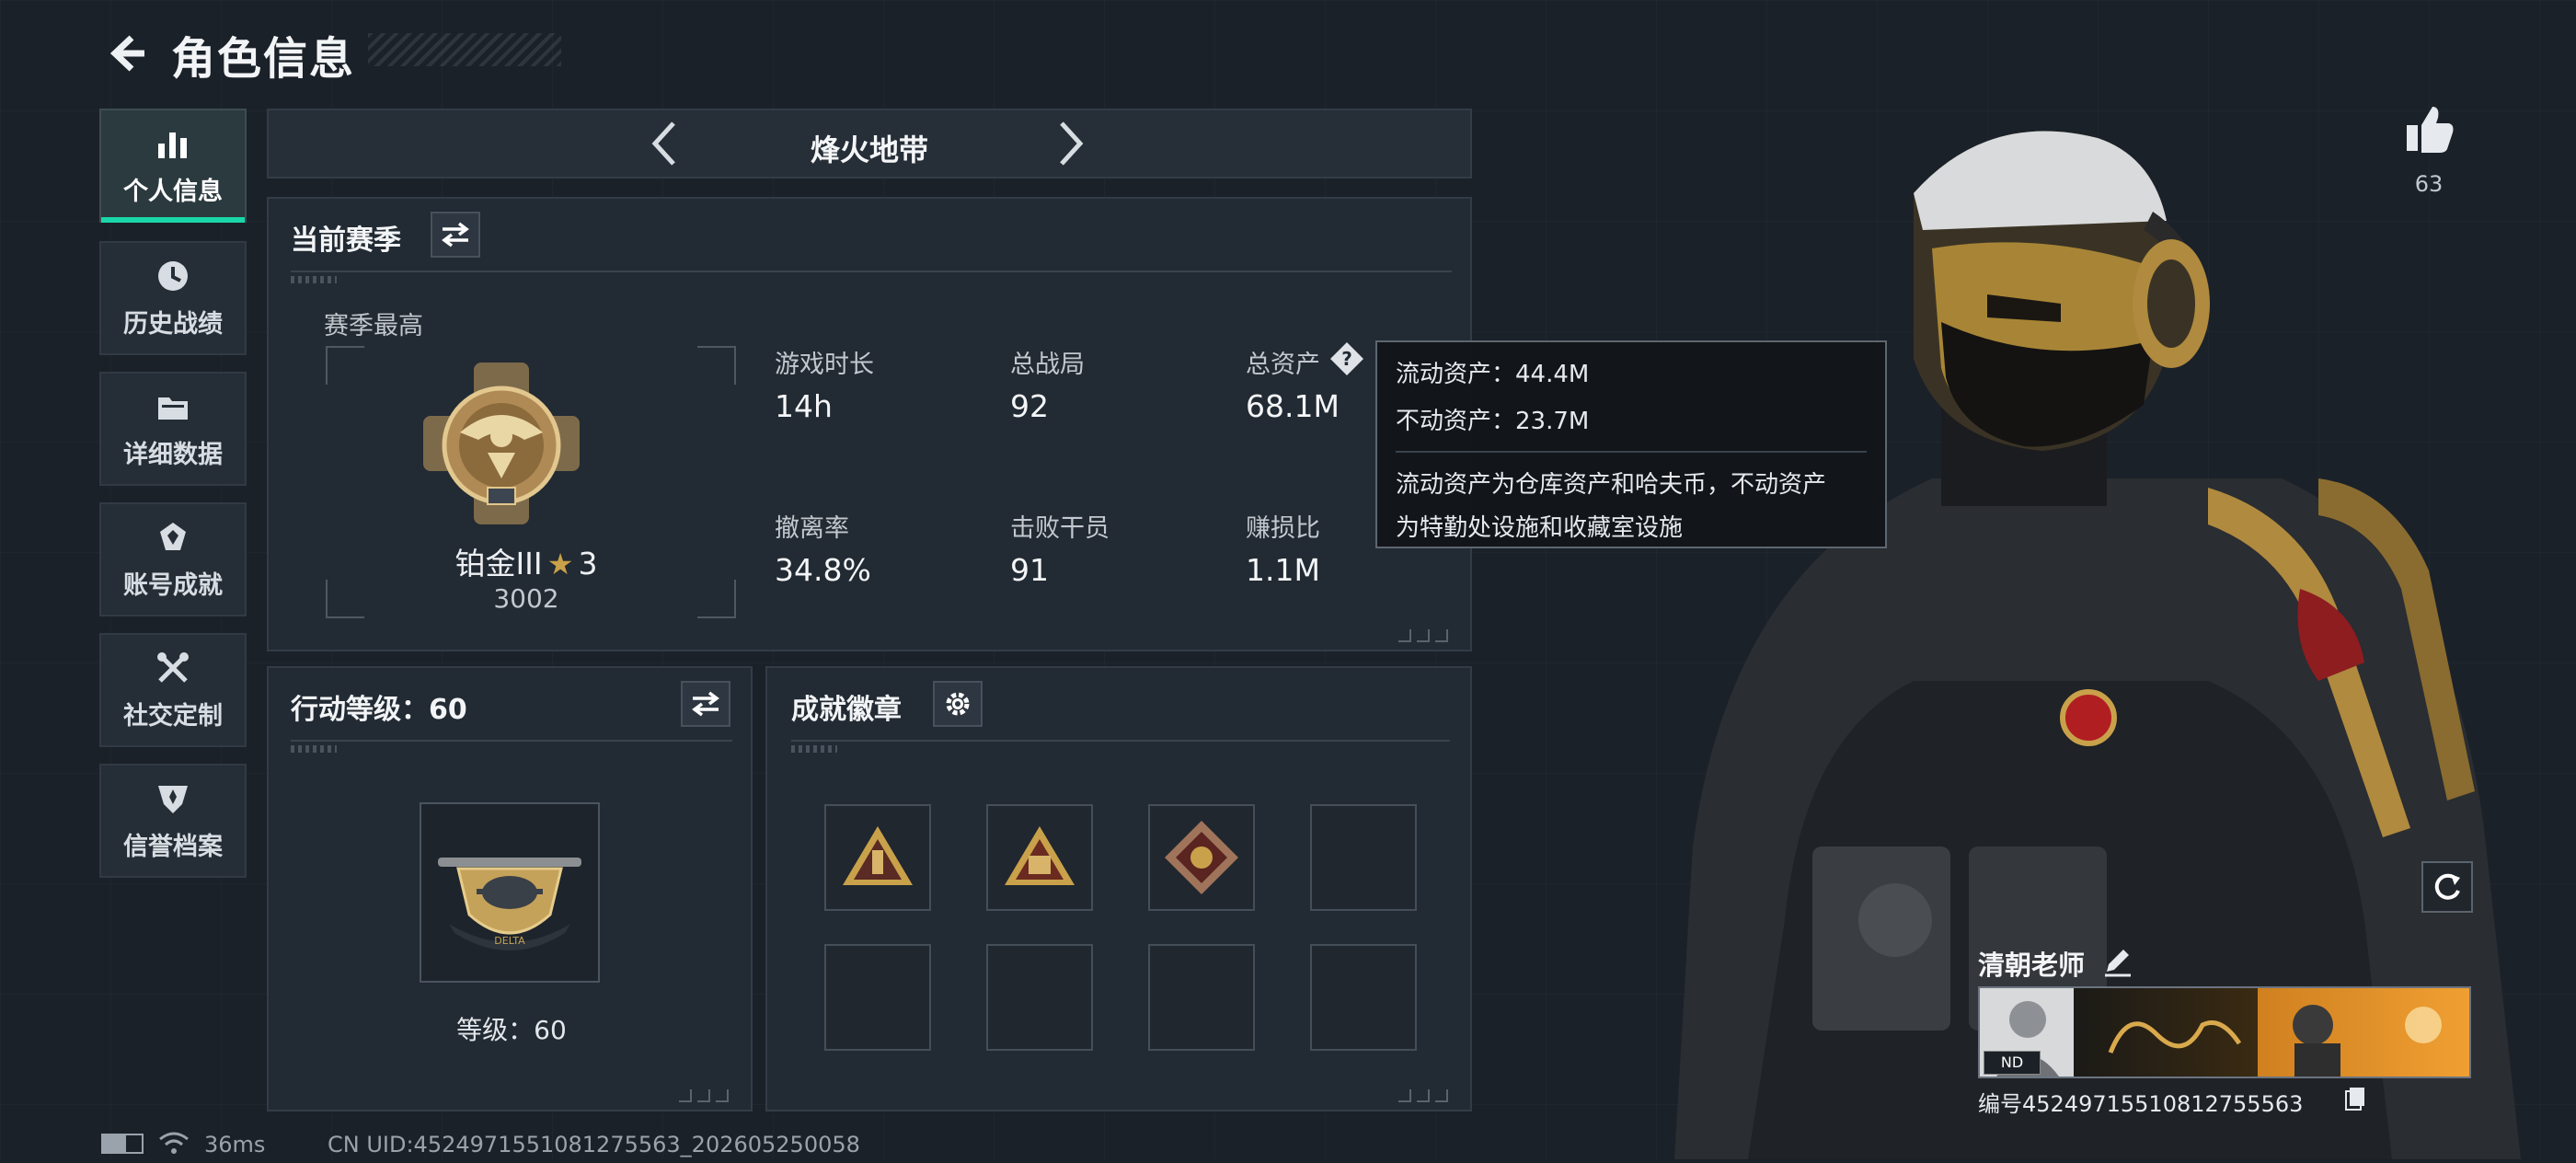 The image size is (2576, 1163). What do you see at coordinates (509, 904) in the screenshot?
I see `helicopter-emblem: DELTA` at bounding box center [509, 904].